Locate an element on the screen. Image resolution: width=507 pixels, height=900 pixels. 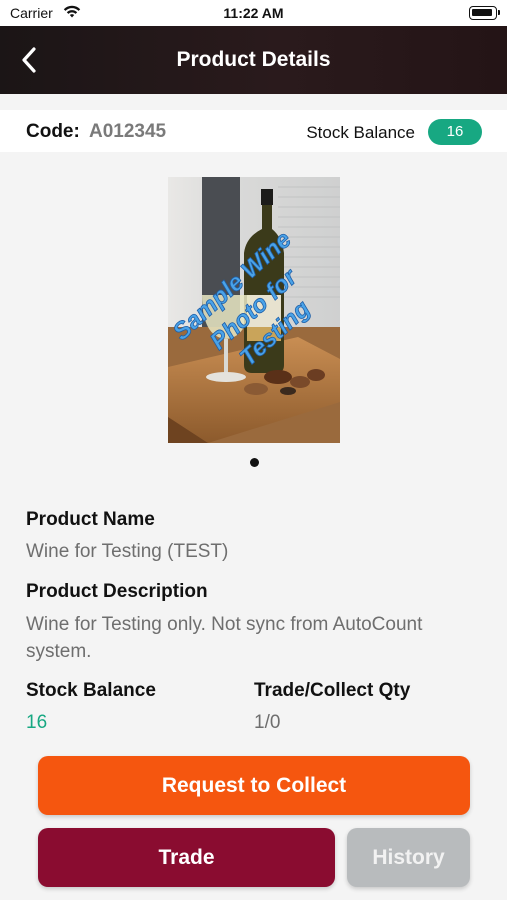
code-value: A012345 is located at coordinates (128, 131).